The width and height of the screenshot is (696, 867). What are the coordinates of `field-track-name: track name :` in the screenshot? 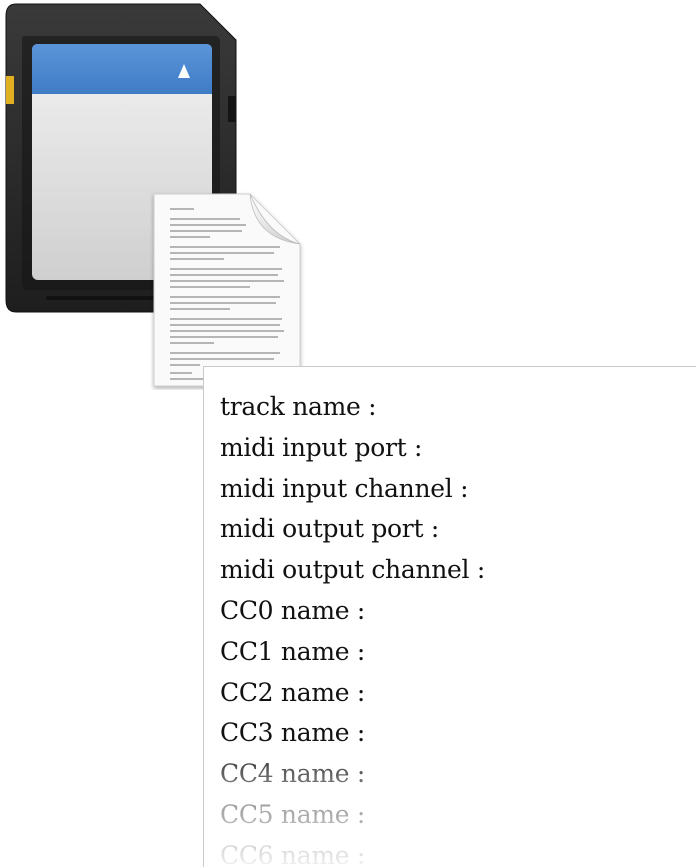 It's located at (298, 406).